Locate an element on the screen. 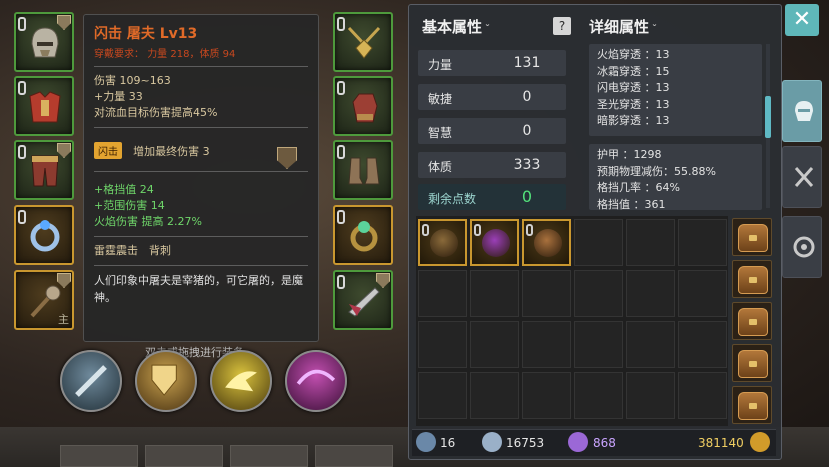 The height and width of the screenshot is (467, 829). tab-character is located at coordinates (802, 111).